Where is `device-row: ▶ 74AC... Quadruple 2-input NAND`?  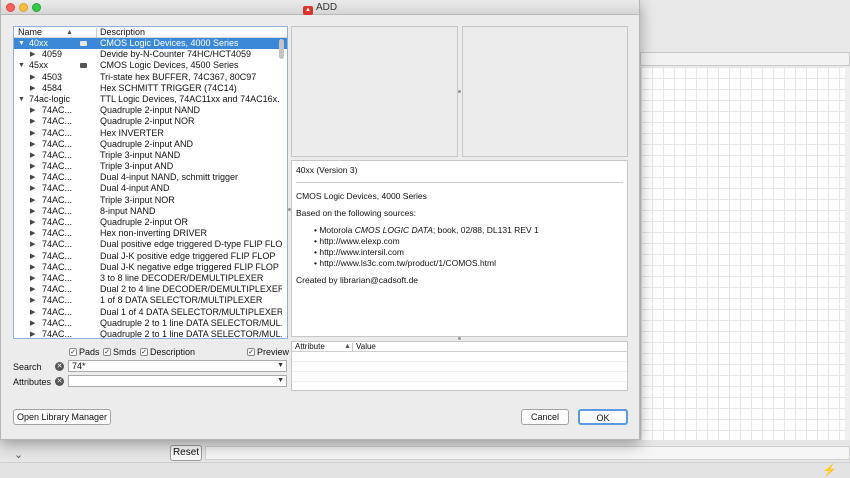 device-row: ▶ 74AC... Quadruple 2-input NAND is located at coordinates (150, 110).